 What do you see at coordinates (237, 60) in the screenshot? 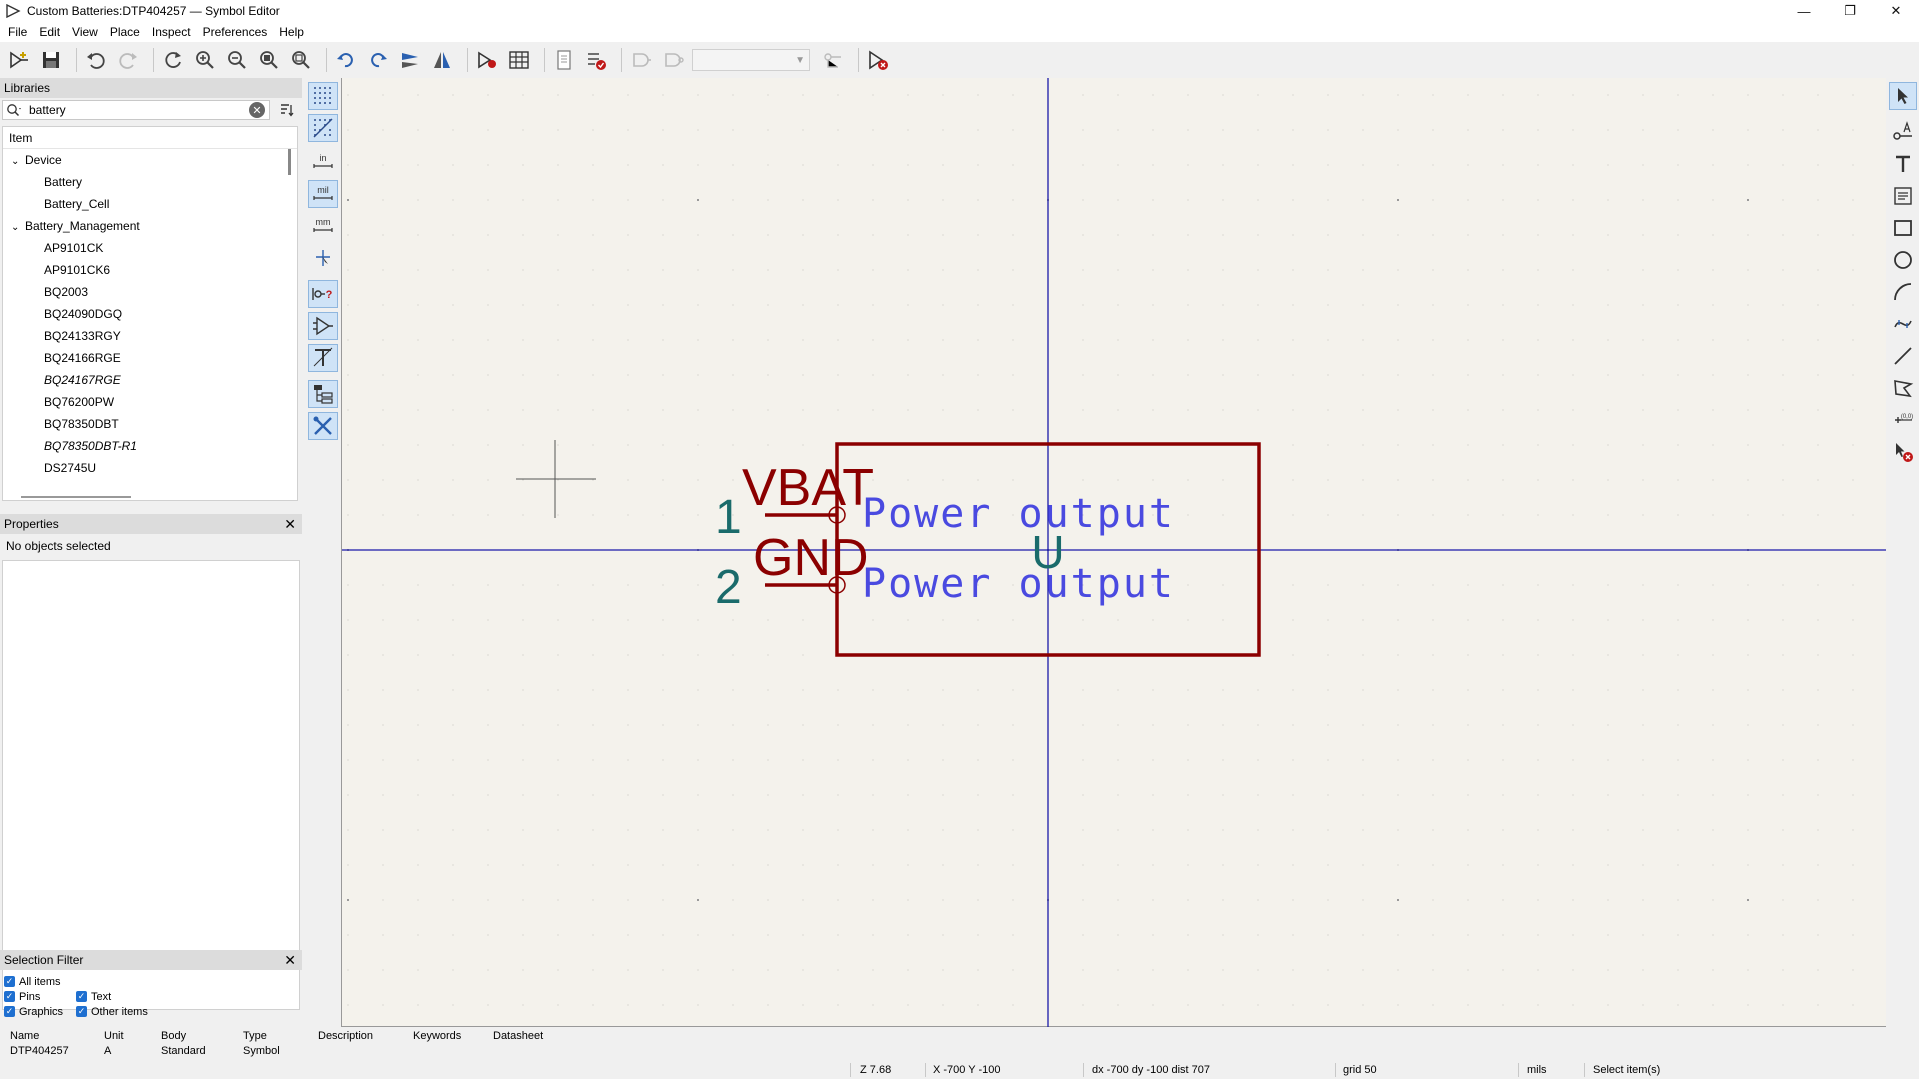
I see `zoom-out-button` at bounding box center [237, 60].